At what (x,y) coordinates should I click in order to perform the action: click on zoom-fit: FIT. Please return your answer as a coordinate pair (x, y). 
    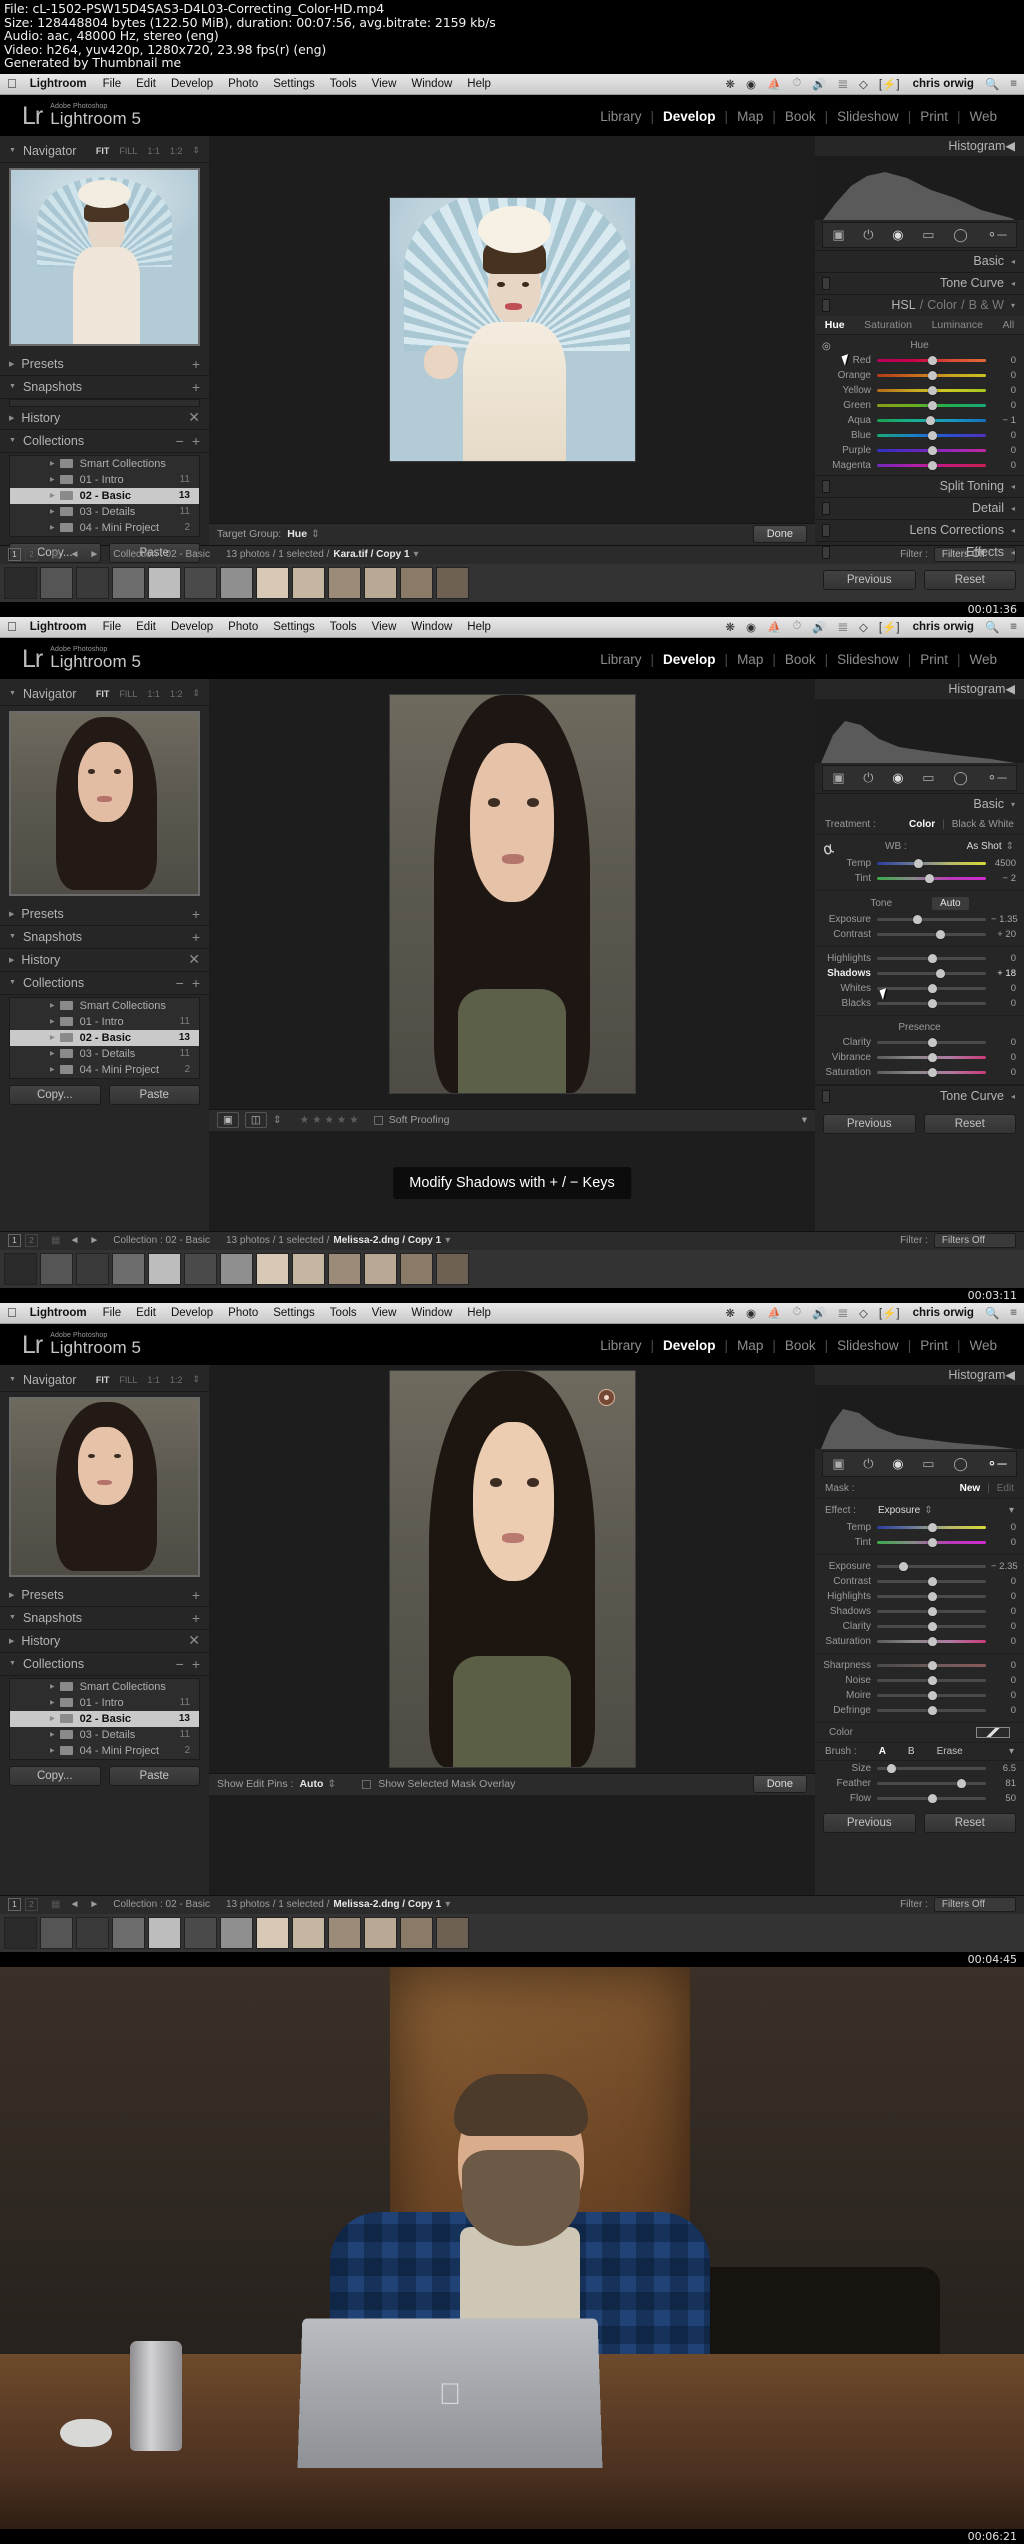
    Looking at the image, I should click on (103, 151).